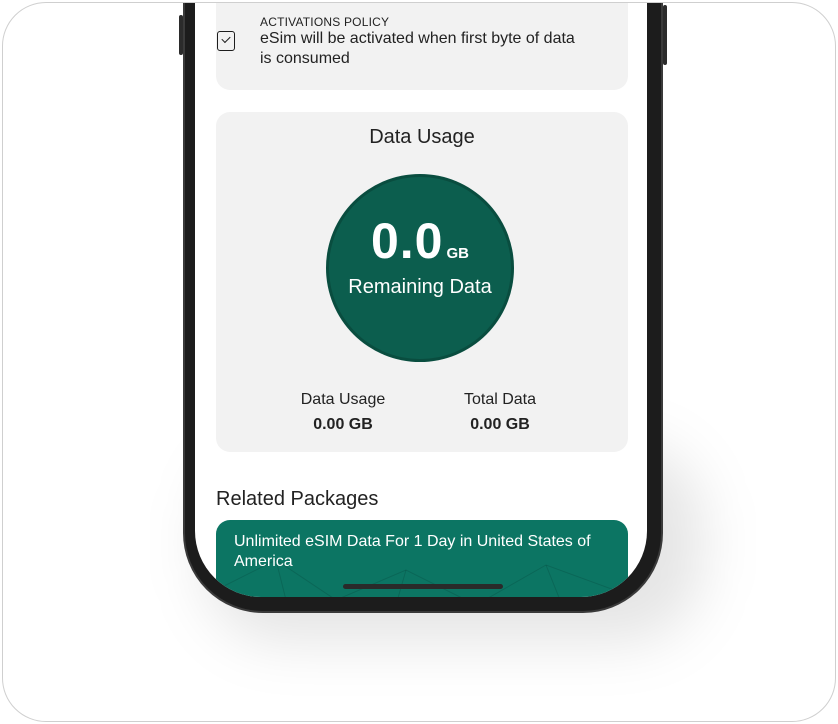  What do you see at coordinates (226, 41) in the screenshot?
I see `checkbox-icon` at bounding box center [226, 41].